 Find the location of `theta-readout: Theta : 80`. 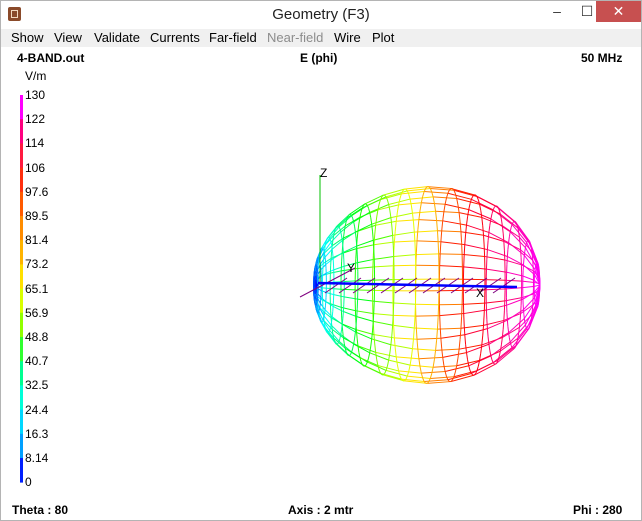

theta-readout: Theta : 80 is located at coordinates (40, 510).